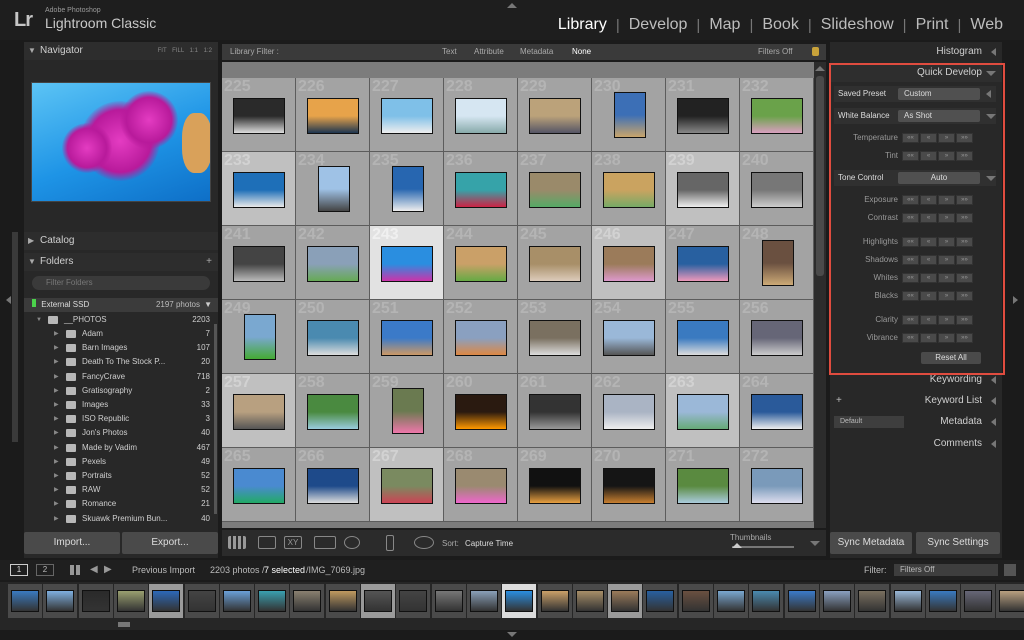 The width and height of the screenshot is (1024, 640). What do you see at coordinates (555, 337) in the screenshot?
I see `grid-cell: 253` at bounding box center [555, 337].